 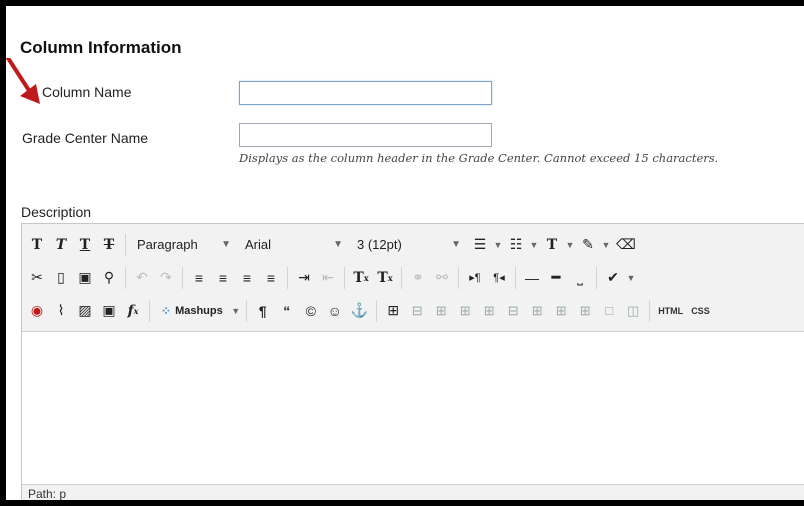 What do you see at coordinates (101, 47) in the screenshot?
I see `section-title: Column Information` at bounding box center [101, 47].